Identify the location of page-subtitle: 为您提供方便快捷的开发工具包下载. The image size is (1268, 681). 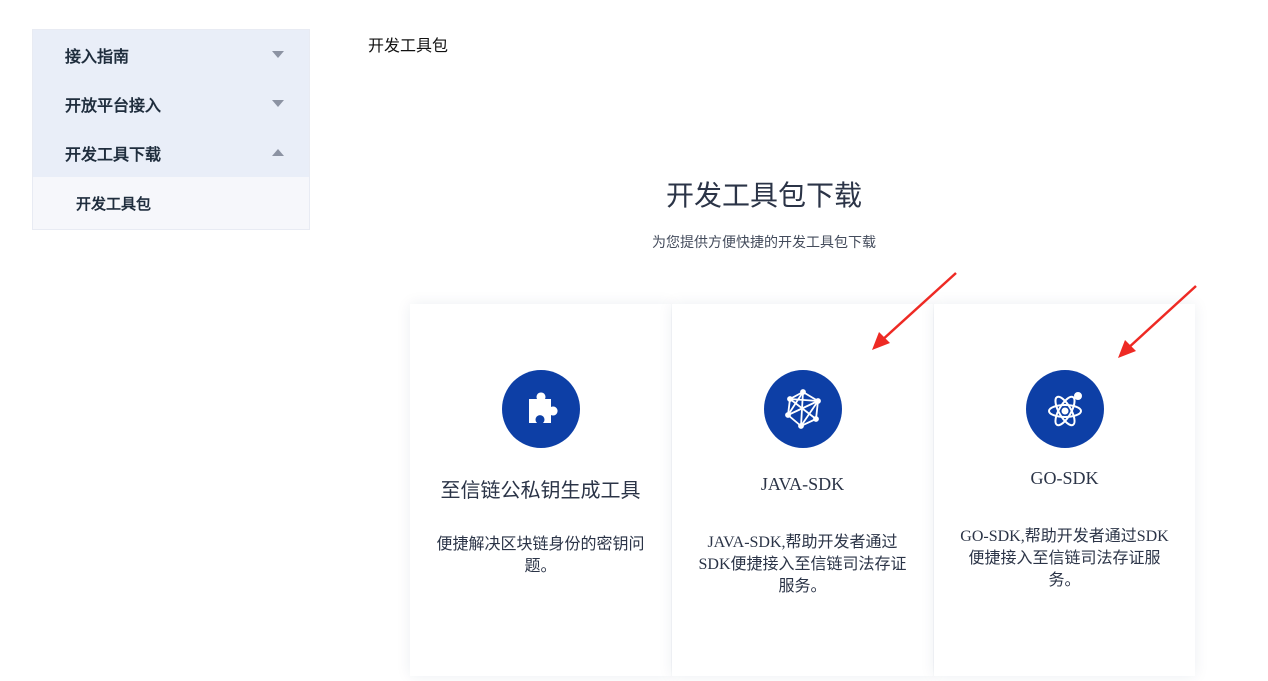
(764, 242).